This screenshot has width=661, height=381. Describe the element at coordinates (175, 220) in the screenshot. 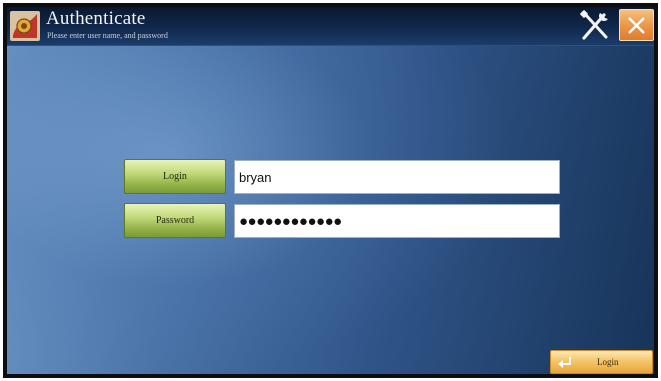

I see `password-label-button: Password` at that location.